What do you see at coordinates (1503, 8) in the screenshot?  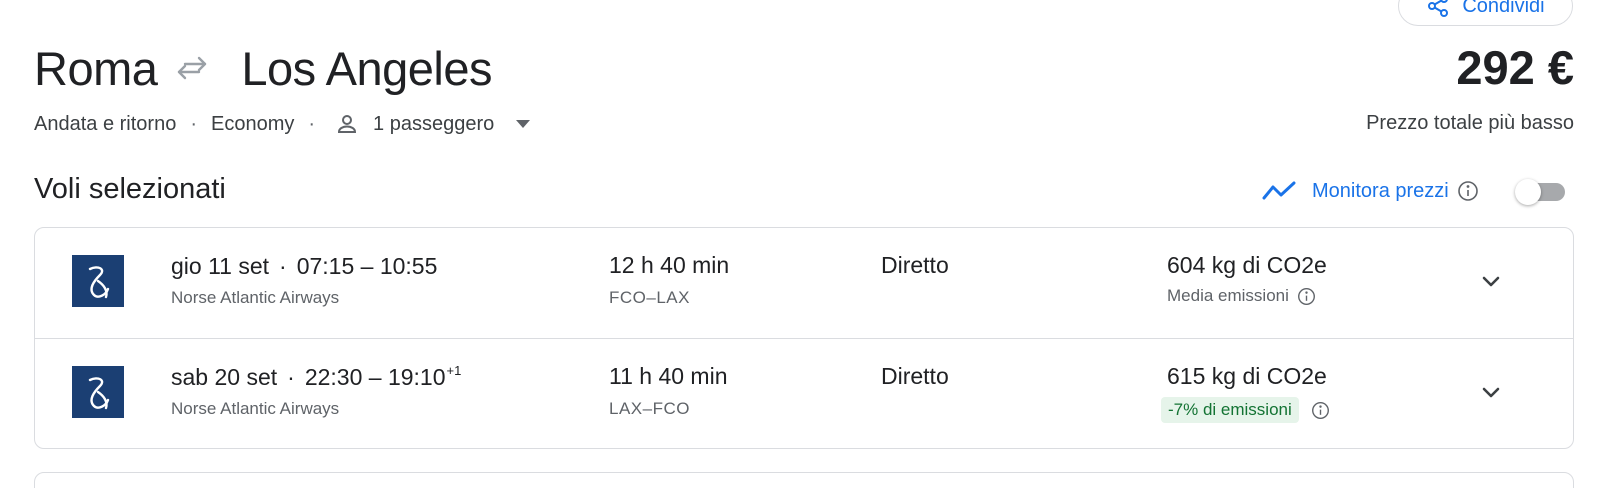 I see `share-label: Condividi` at bounding box center [1503, 8].